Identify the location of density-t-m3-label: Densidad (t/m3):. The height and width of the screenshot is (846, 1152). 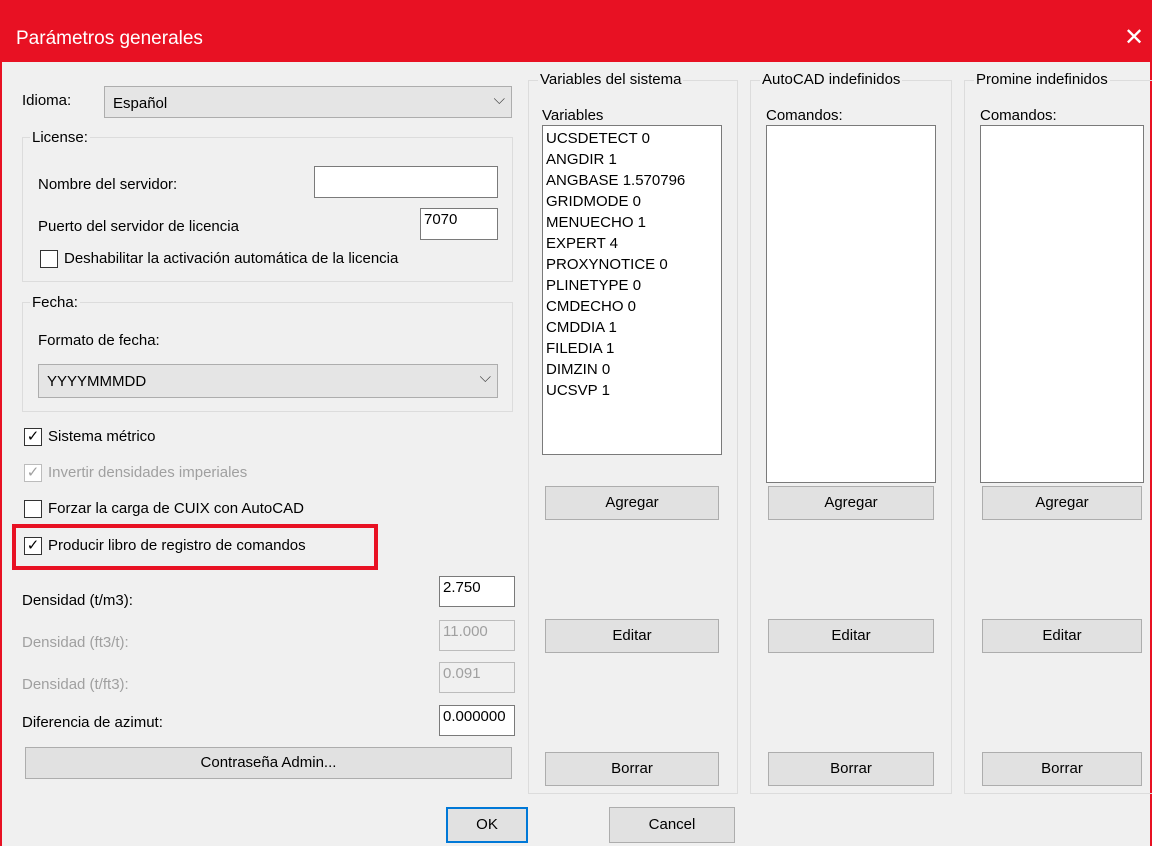
(77, 600).